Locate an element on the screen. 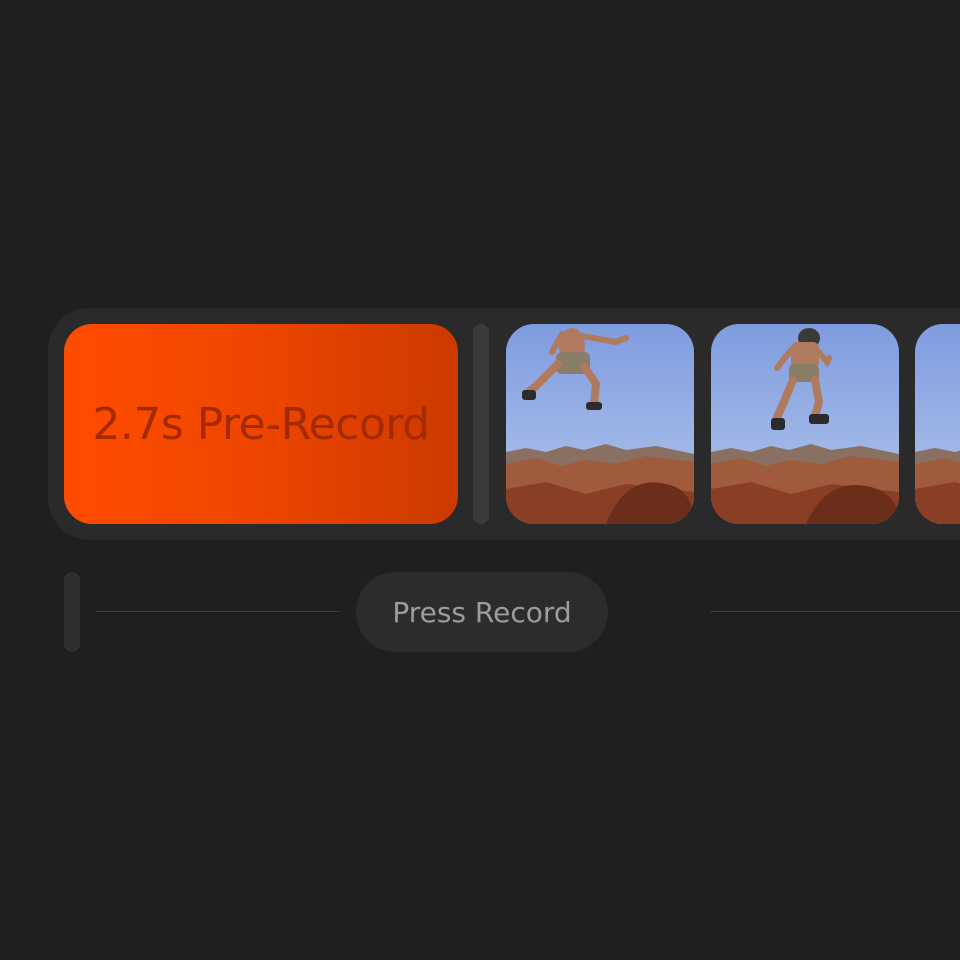 The height and width of the screenshot is (960, 960). prerecord-label: 2.7s Pre-Record is located at coordinates (261, 424).